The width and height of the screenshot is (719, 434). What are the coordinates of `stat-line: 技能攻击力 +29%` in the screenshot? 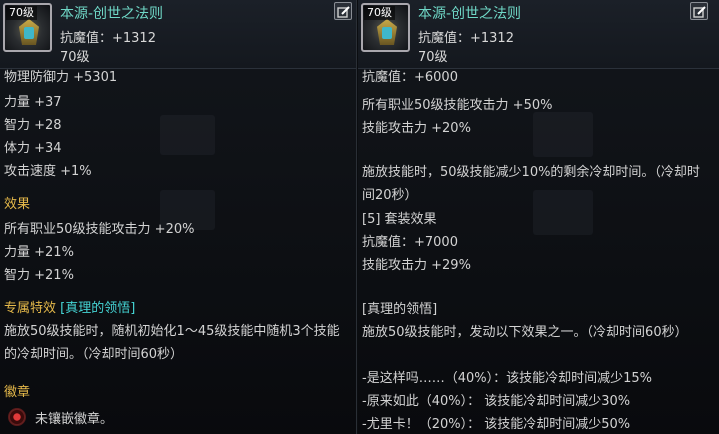 It's located at (416, 265).